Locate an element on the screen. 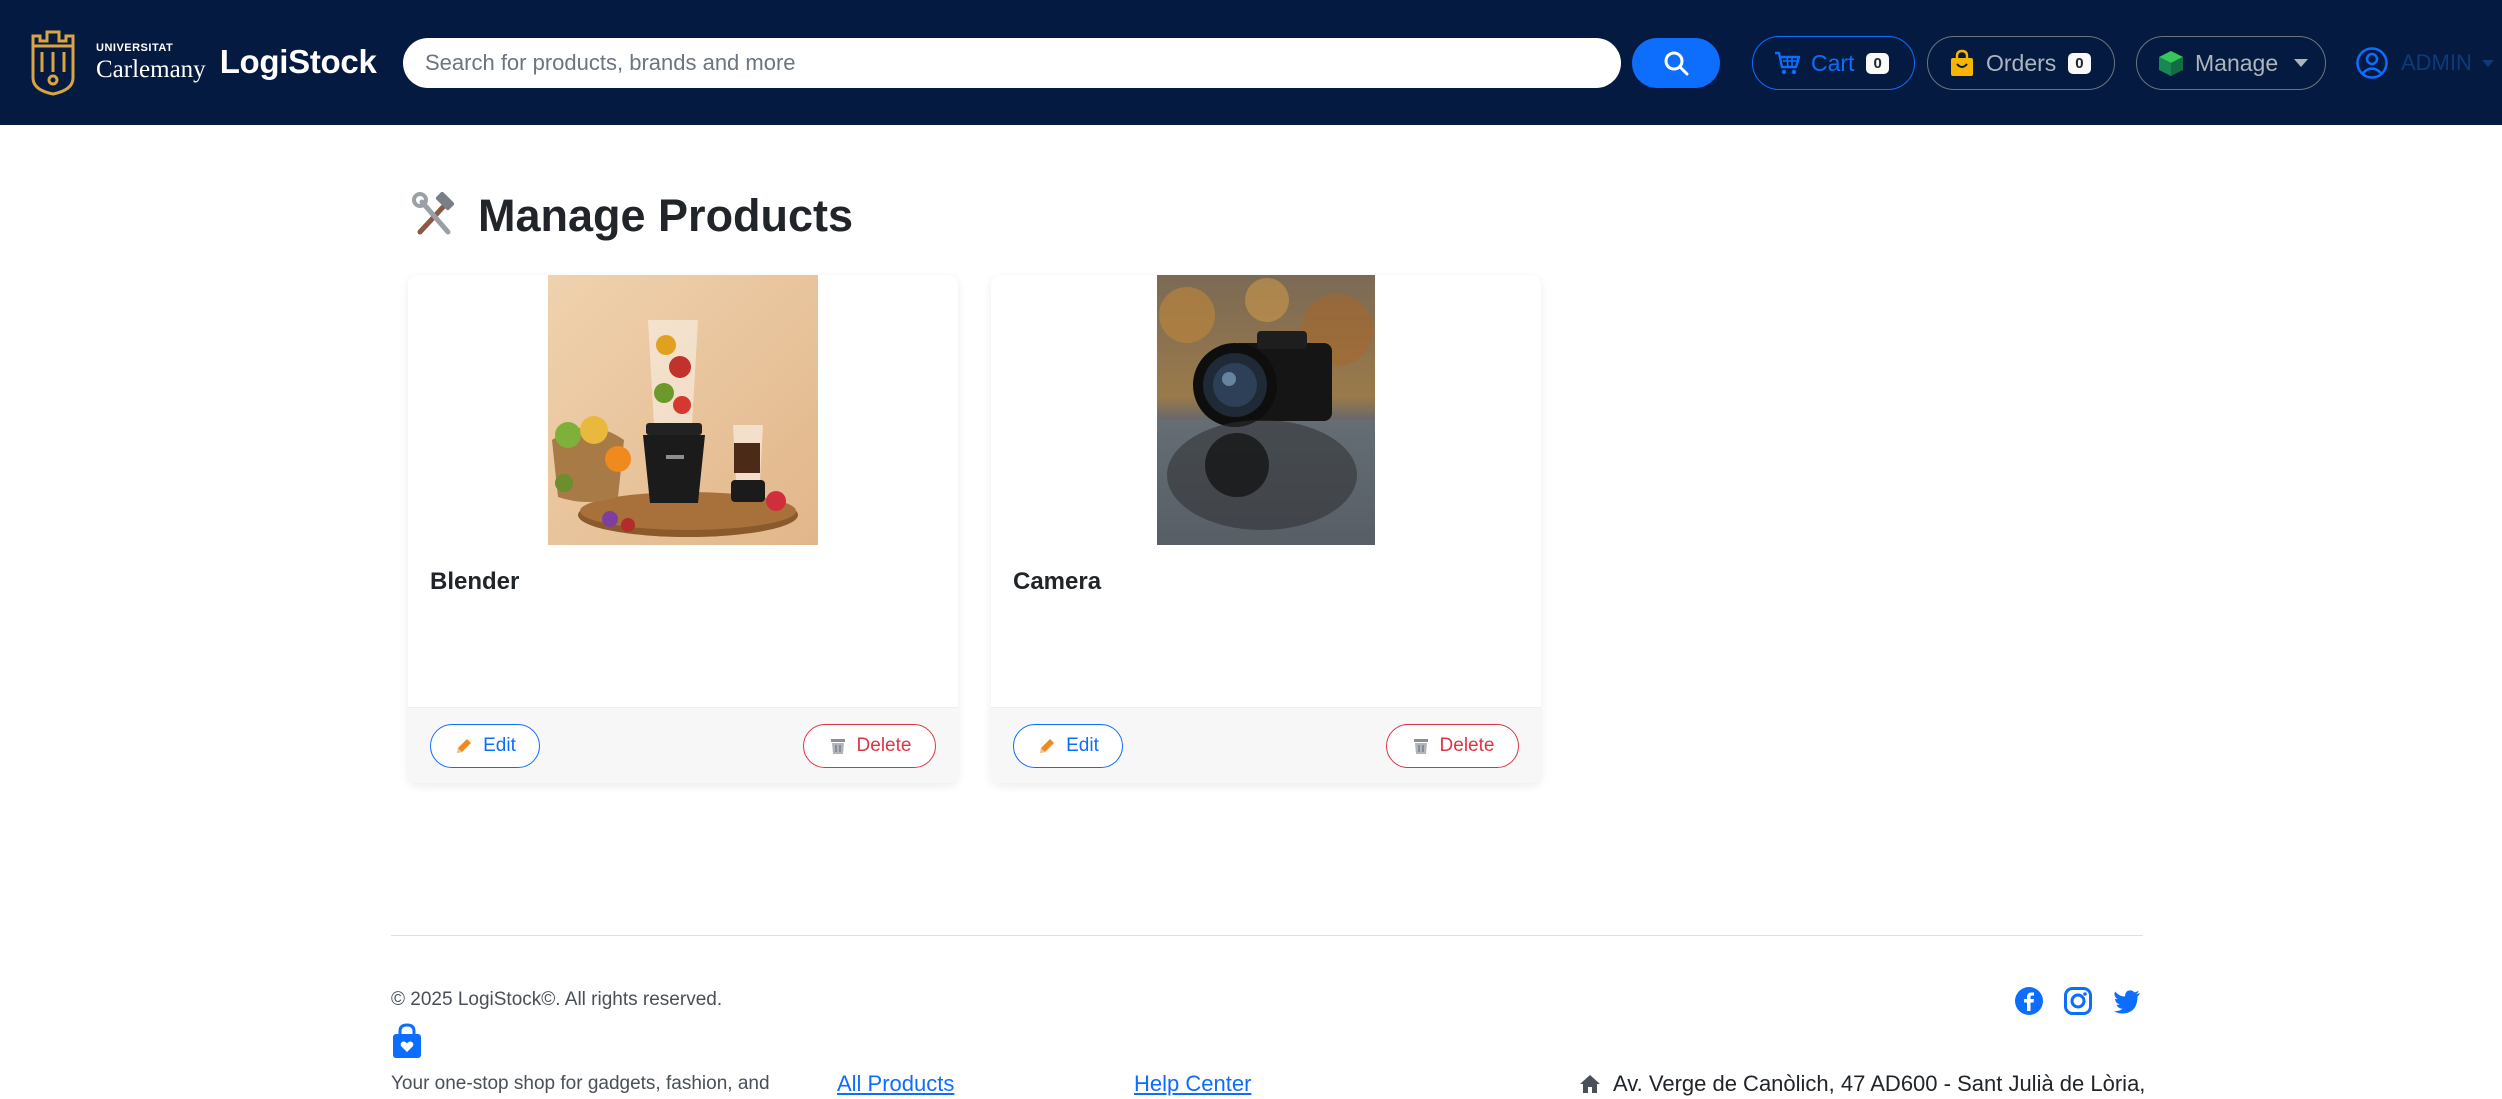  search-icon is located at coordinates (1676, 63).